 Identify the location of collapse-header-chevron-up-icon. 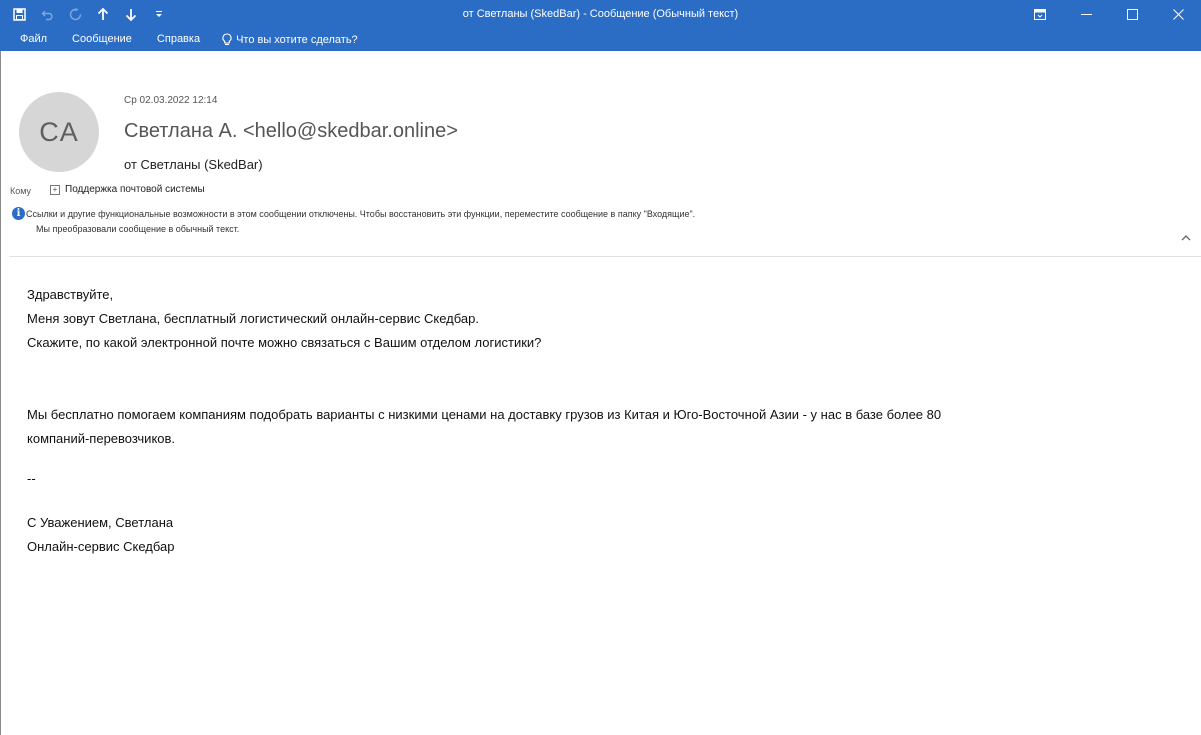
(1186, 237).